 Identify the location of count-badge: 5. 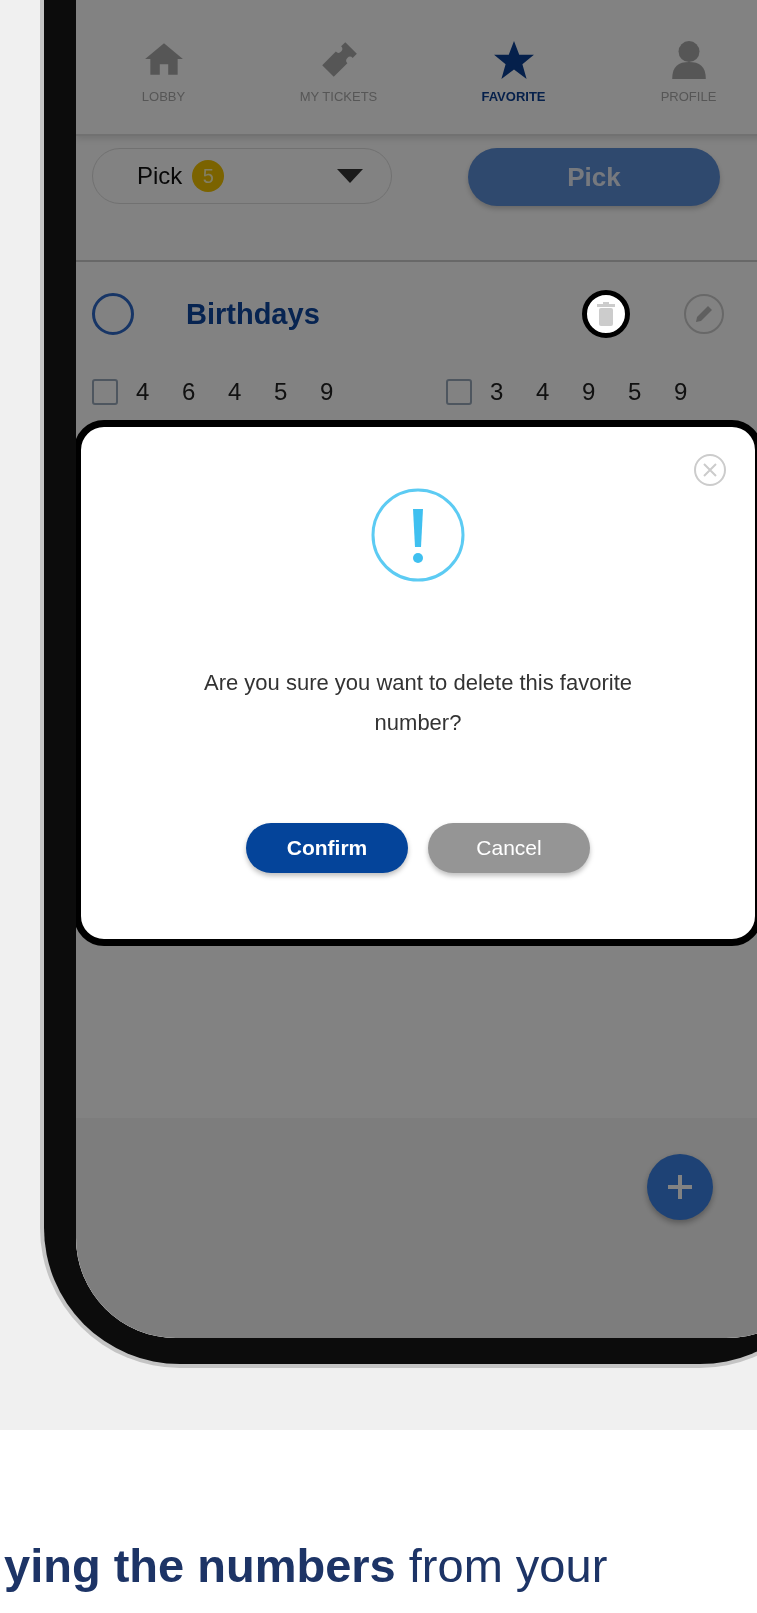
(208, 176).